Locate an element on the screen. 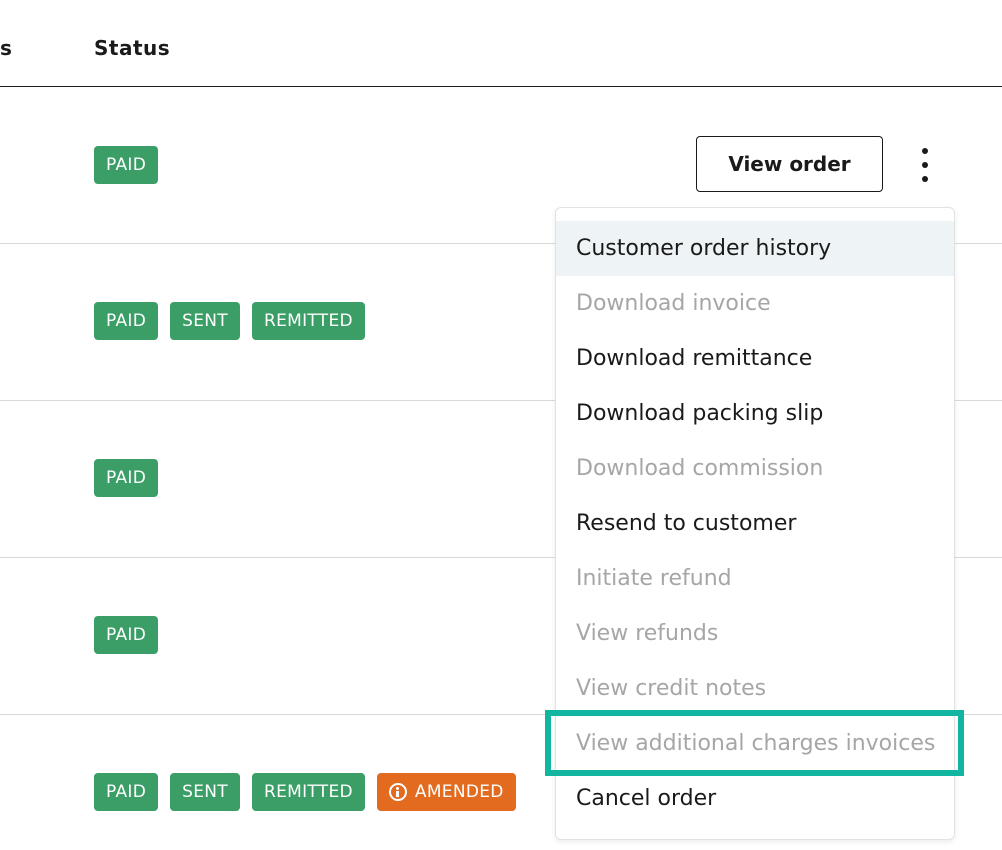 Image resolution: width=1002 pixels, height=850 pixels. menu-item-download-packing-slip: Download packing slip is located at coordinates (755, 413).